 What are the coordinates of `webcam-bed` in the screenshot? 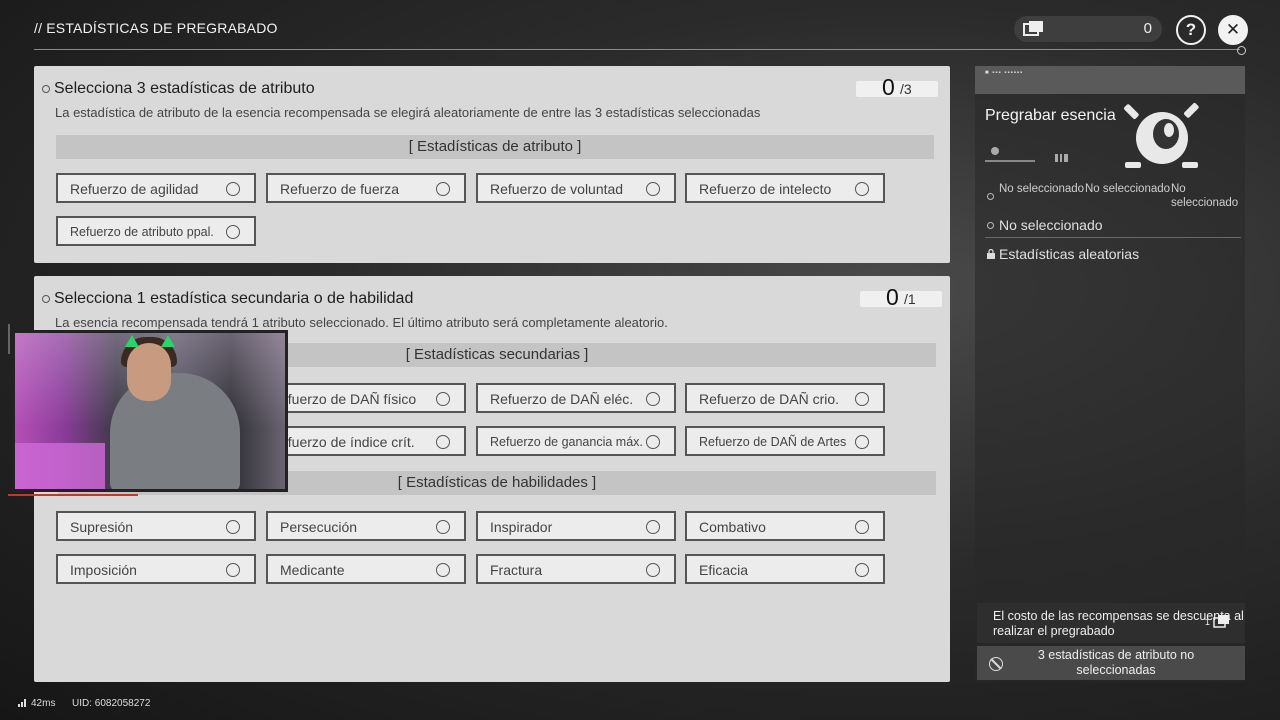 It's located at (60, 466).